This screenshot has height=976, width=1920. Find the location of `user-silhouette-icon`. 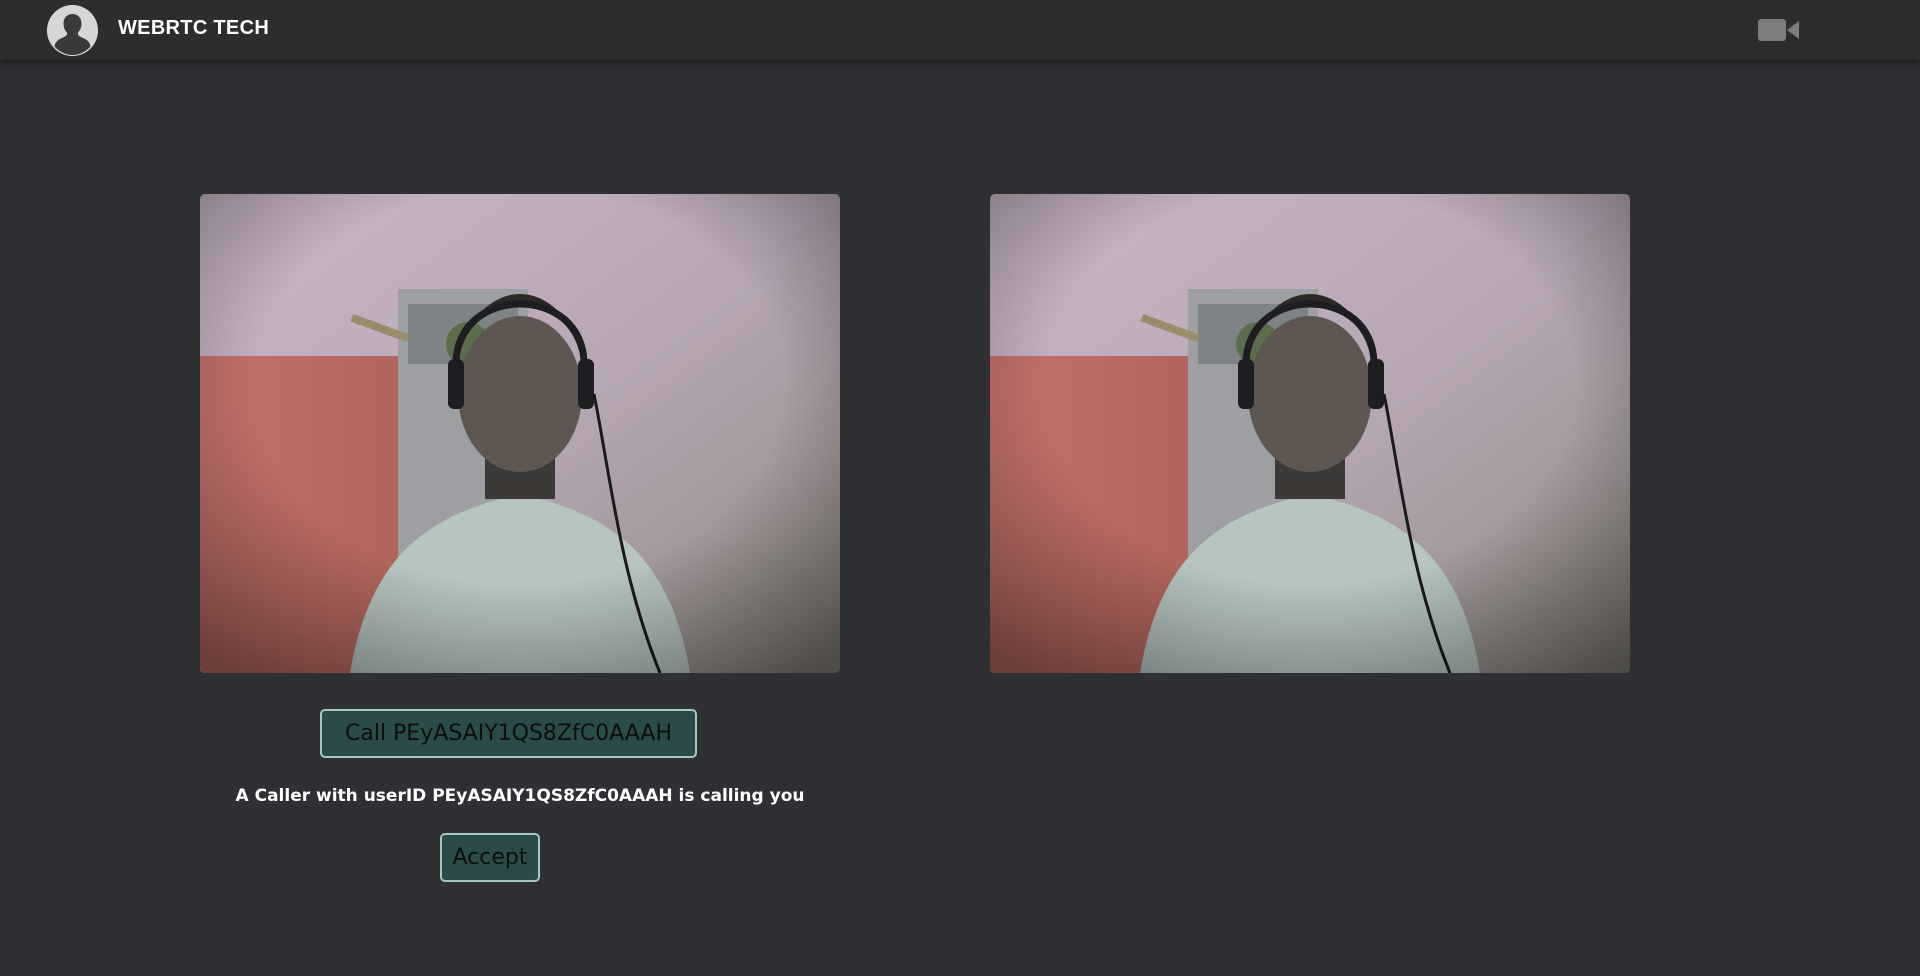

user-silhouette-icon is located at coordinates (72, 30).